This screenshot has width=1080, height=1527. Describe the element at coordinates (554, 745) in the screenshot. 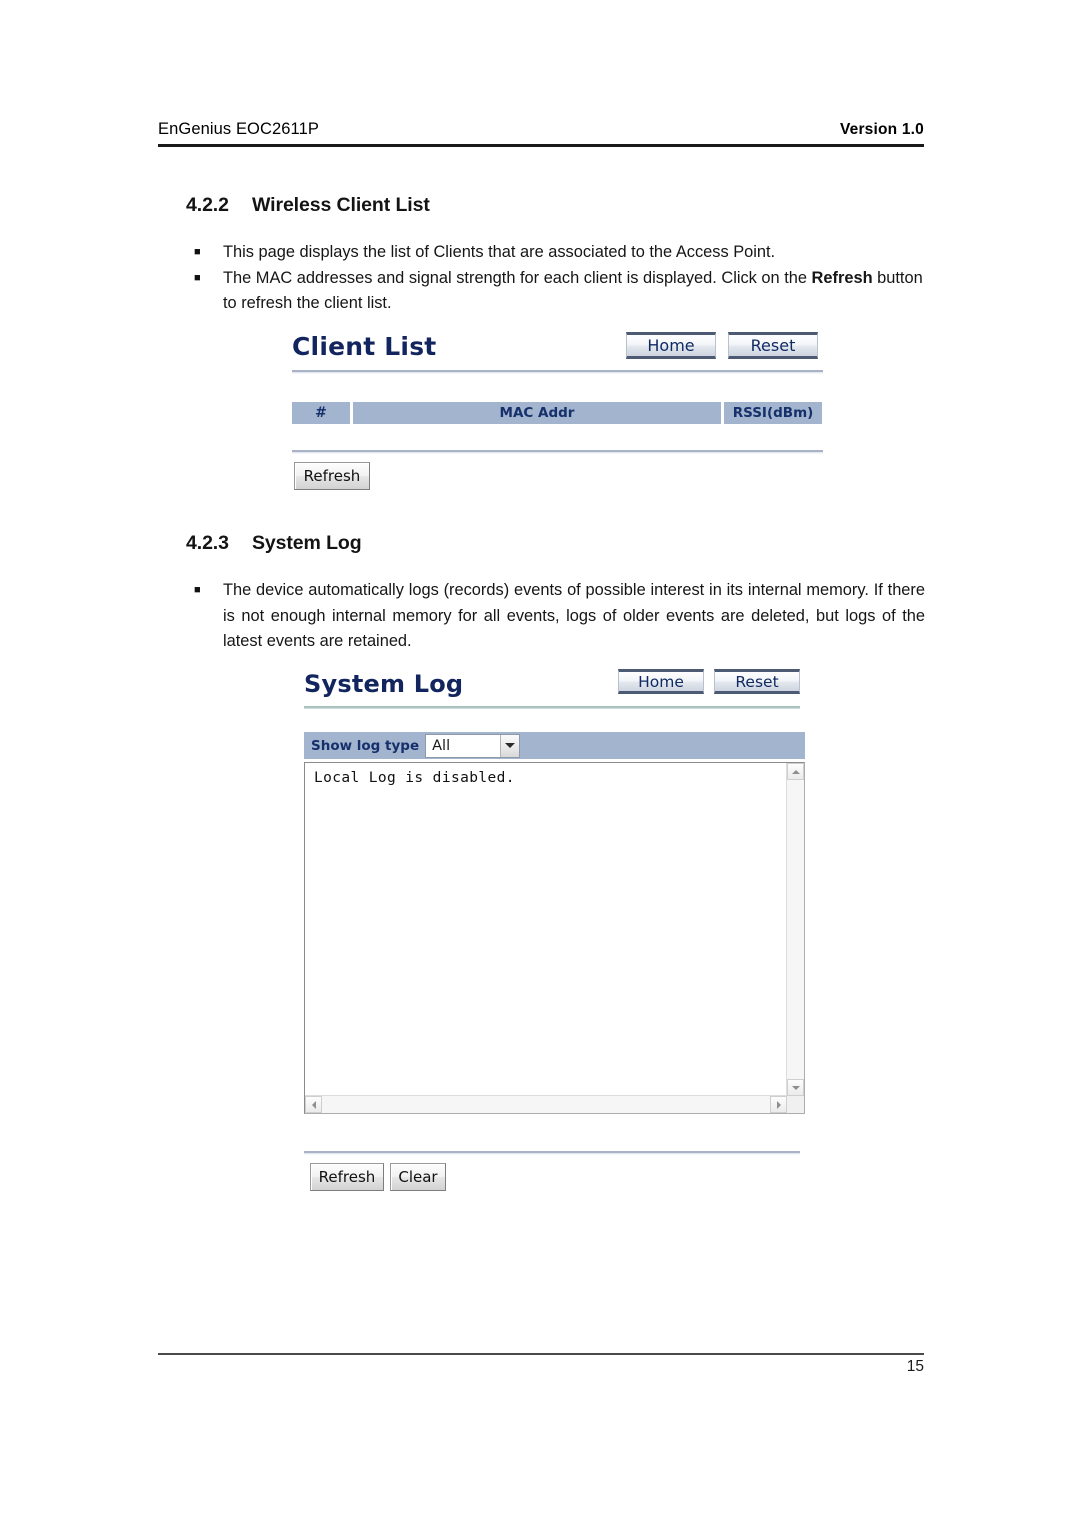

I see `log-type-bar: Show log type All` at that location.